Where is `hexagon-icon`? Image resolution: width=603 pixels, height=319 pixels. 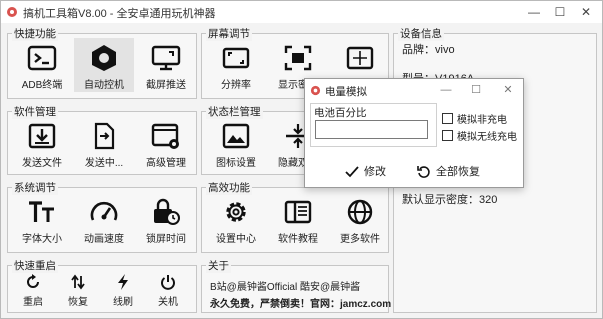 hexagon-icon is located at coordinates (104, 58).